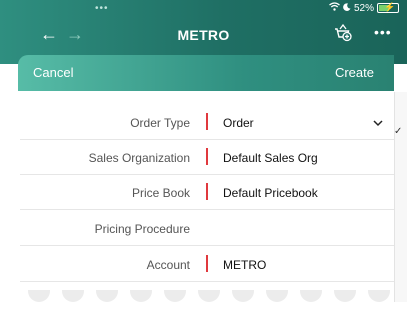 Image resolution: width=407 pixels, height=322 pixels. I want to click on account-row: Account METRO, so click(207, 264).